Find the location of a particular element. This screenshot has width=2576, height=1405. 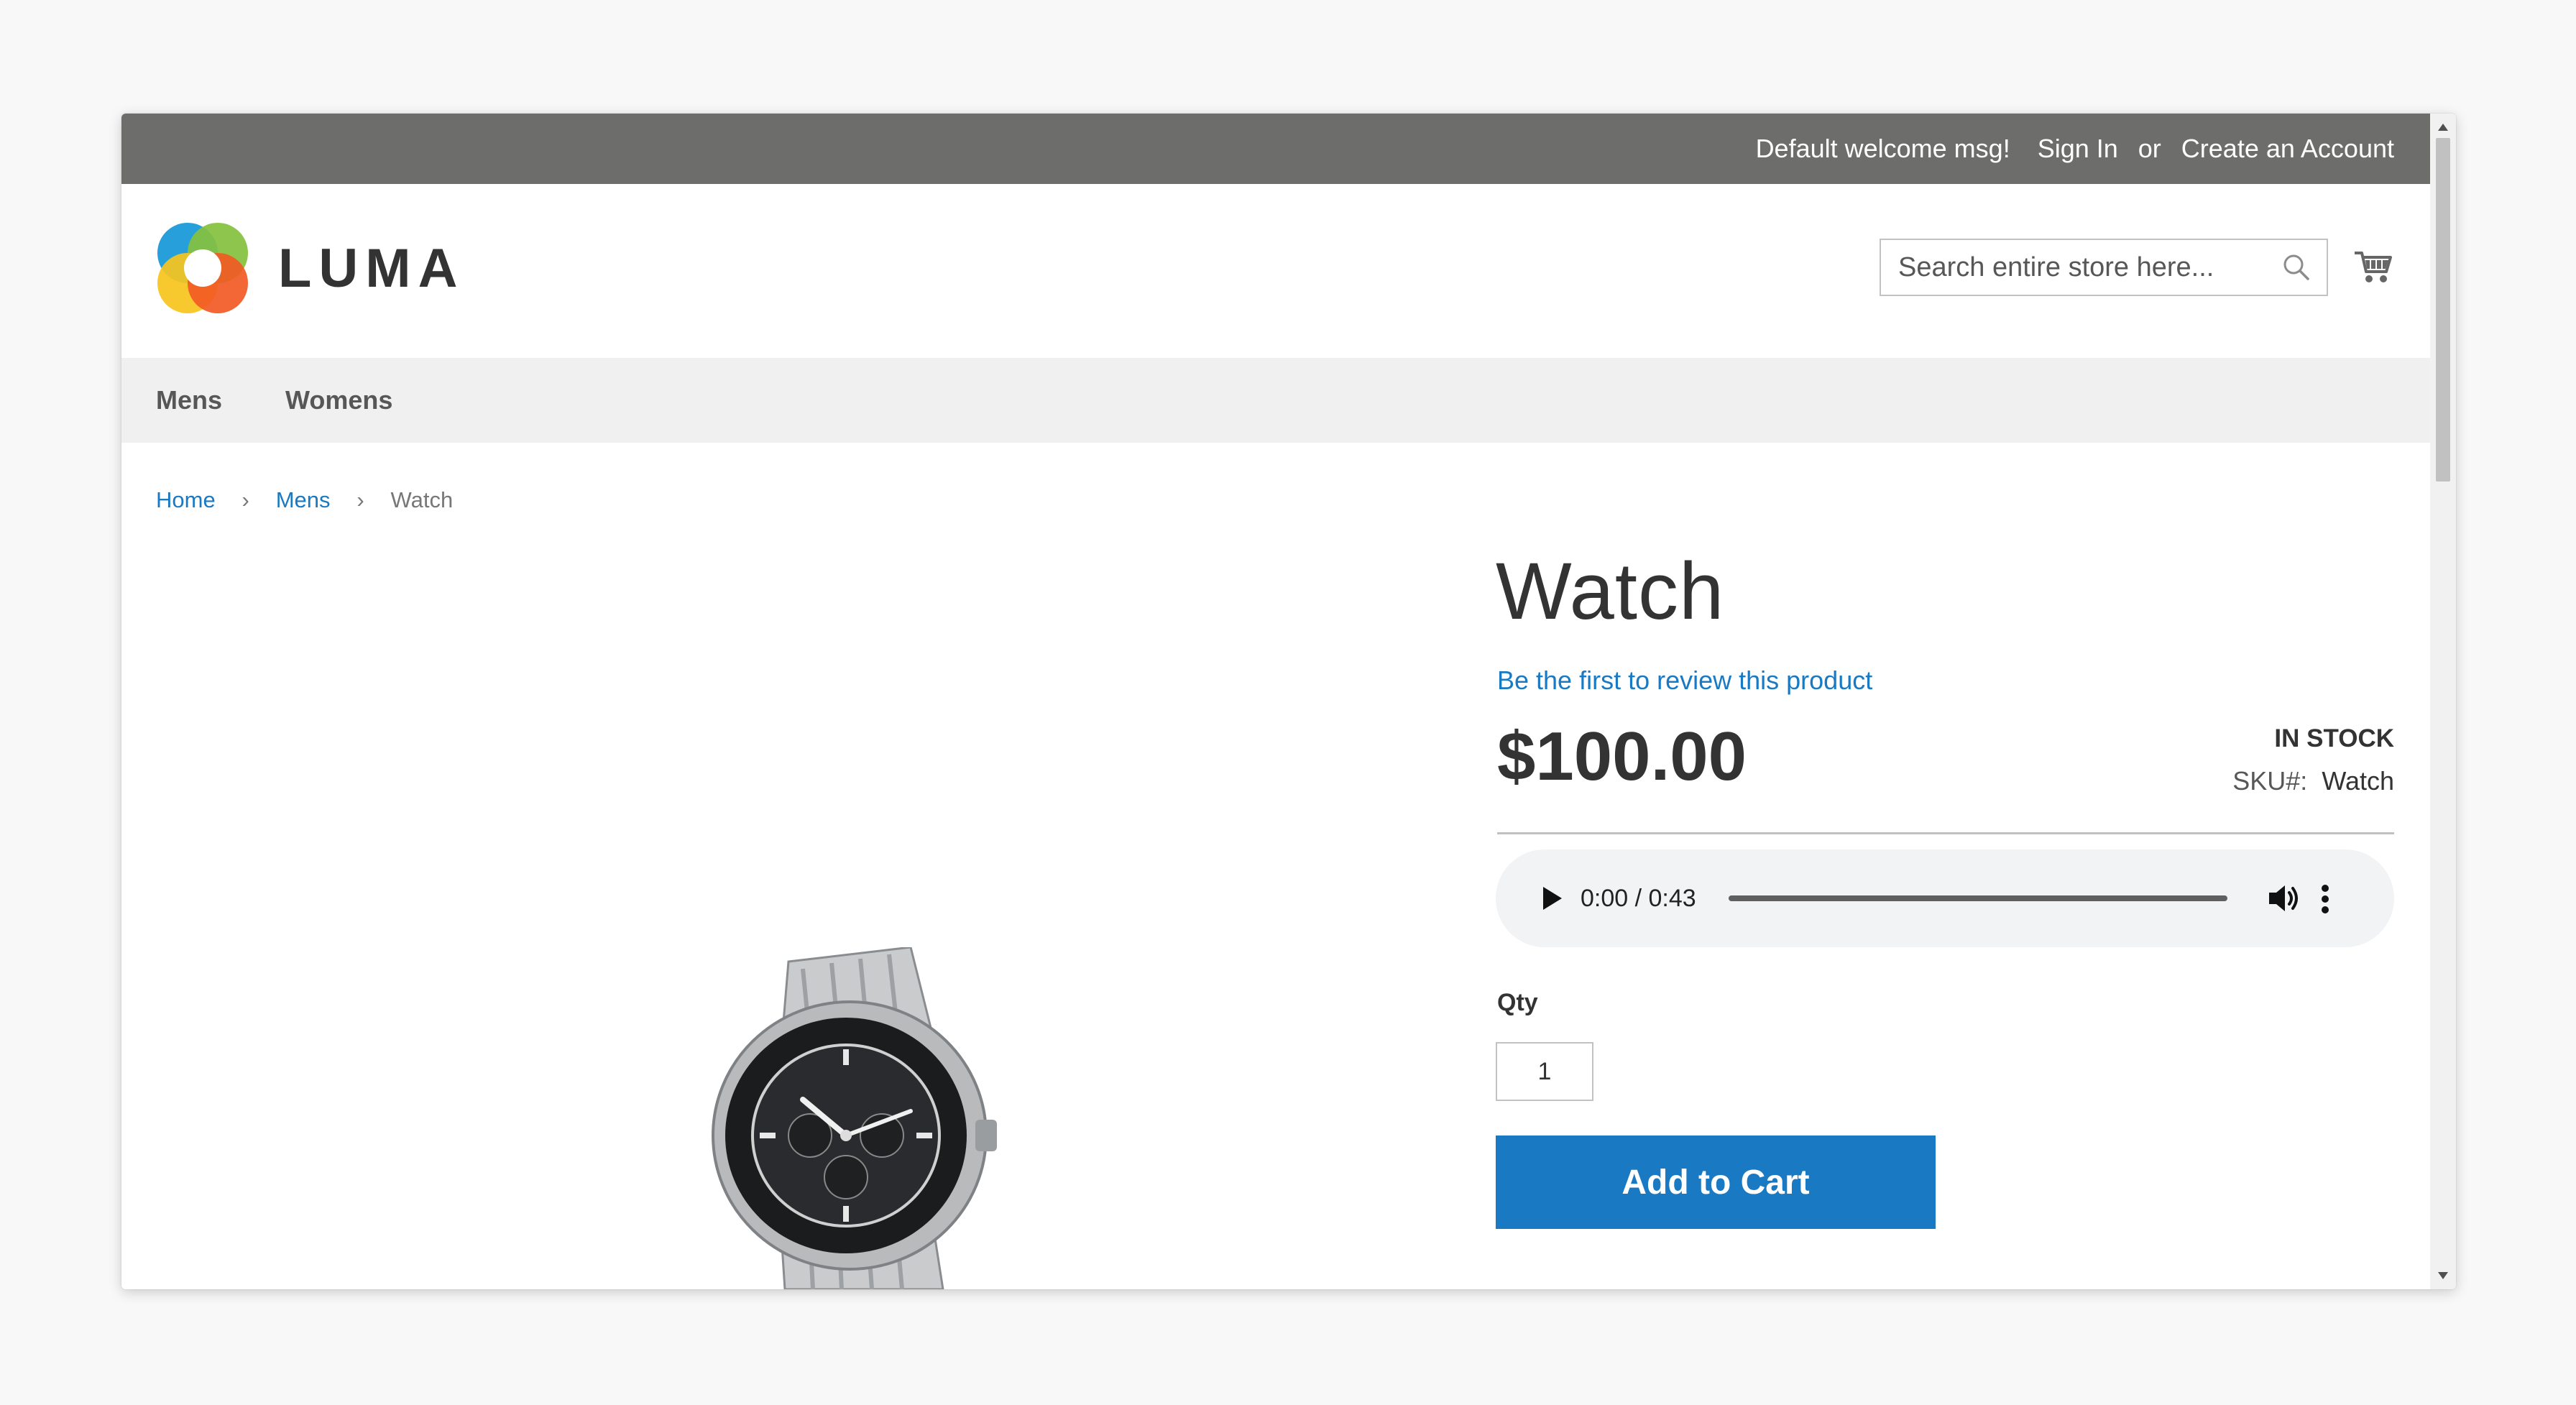

search-box is located at coordinates (2104, 267).